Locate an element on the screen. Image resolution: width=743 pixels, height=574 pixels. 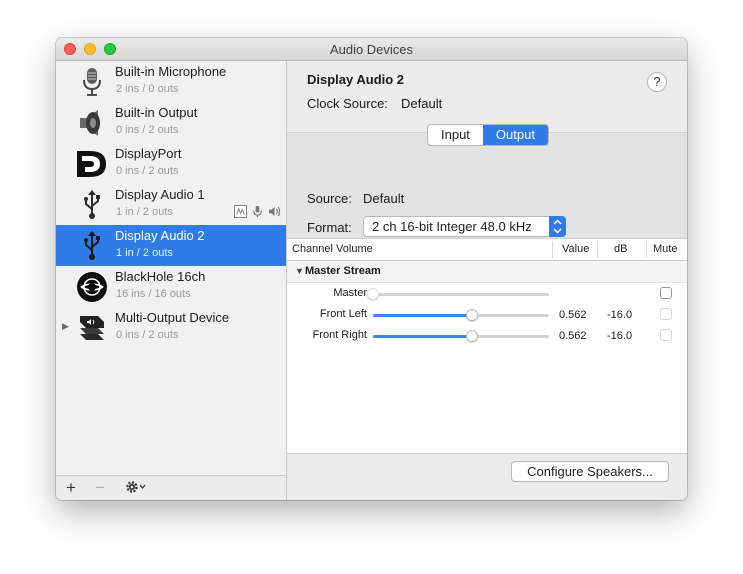
format-select: 2 ch 16-bit Integer 48.0 kHz is located at coordinates (464, 226).